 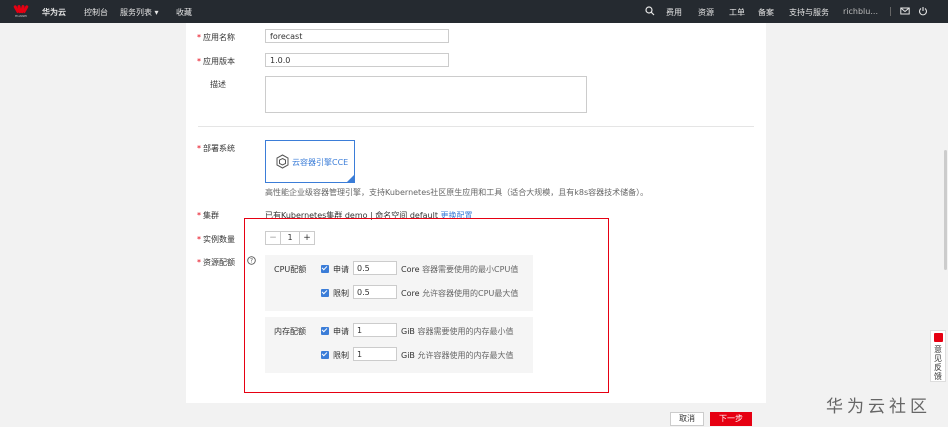 What do you see at coordinates (282, 161) in the screenshot?
I see `container-engine-icon` at bounding box center [282, 161].